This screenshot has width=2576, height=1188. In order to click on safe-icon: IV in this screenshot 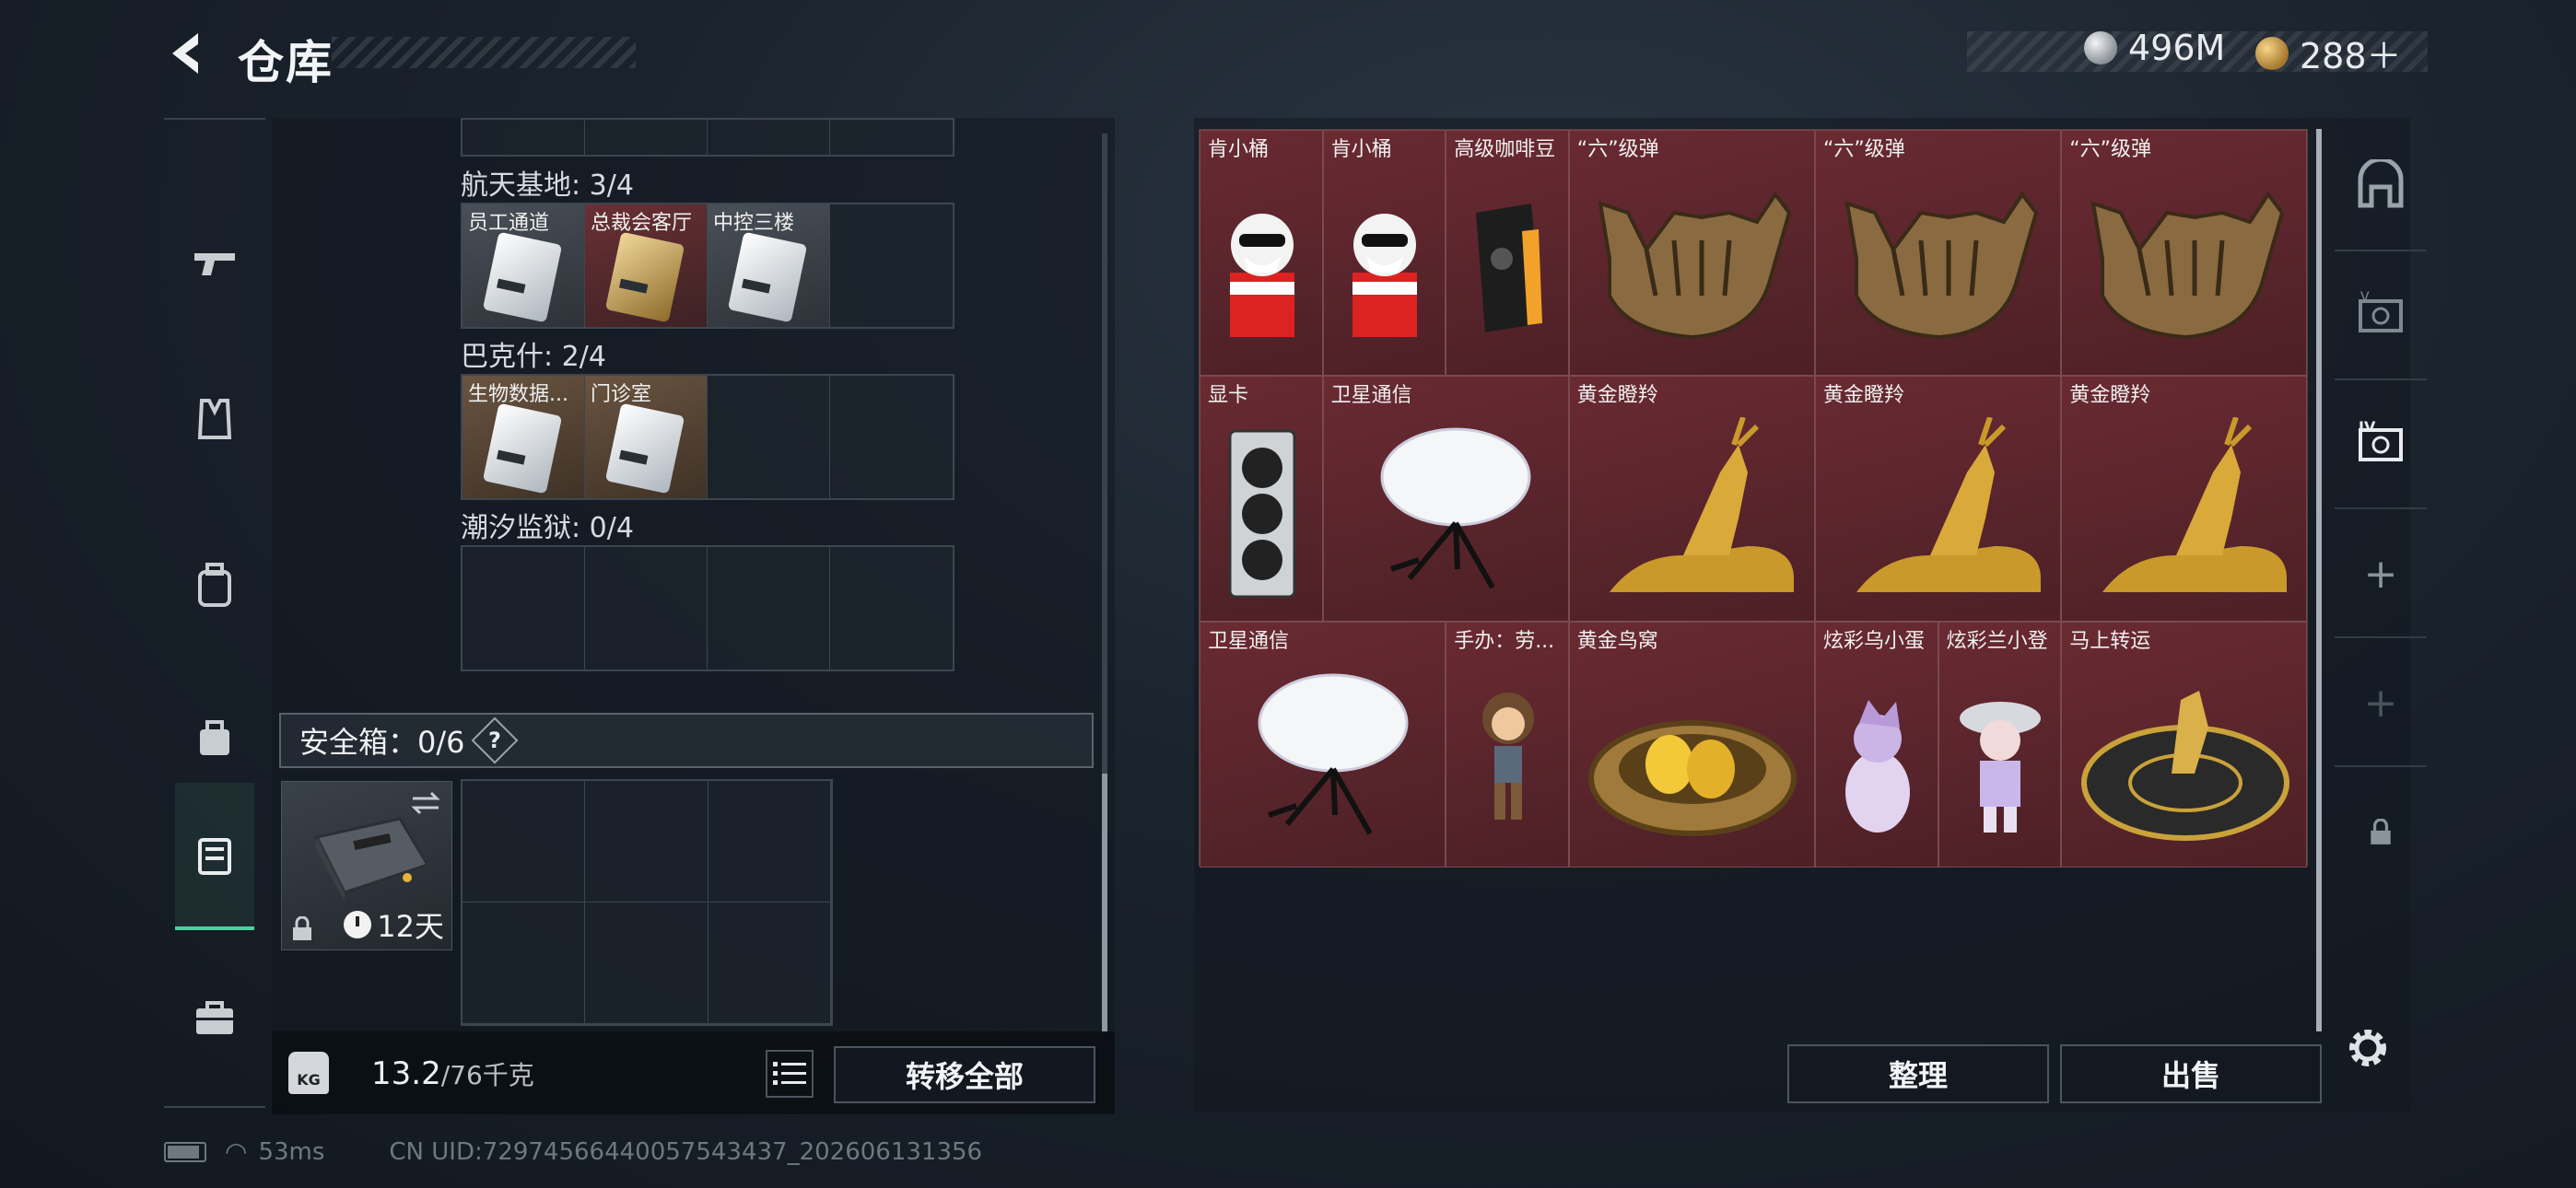, I will do `click(2381, 439)`.